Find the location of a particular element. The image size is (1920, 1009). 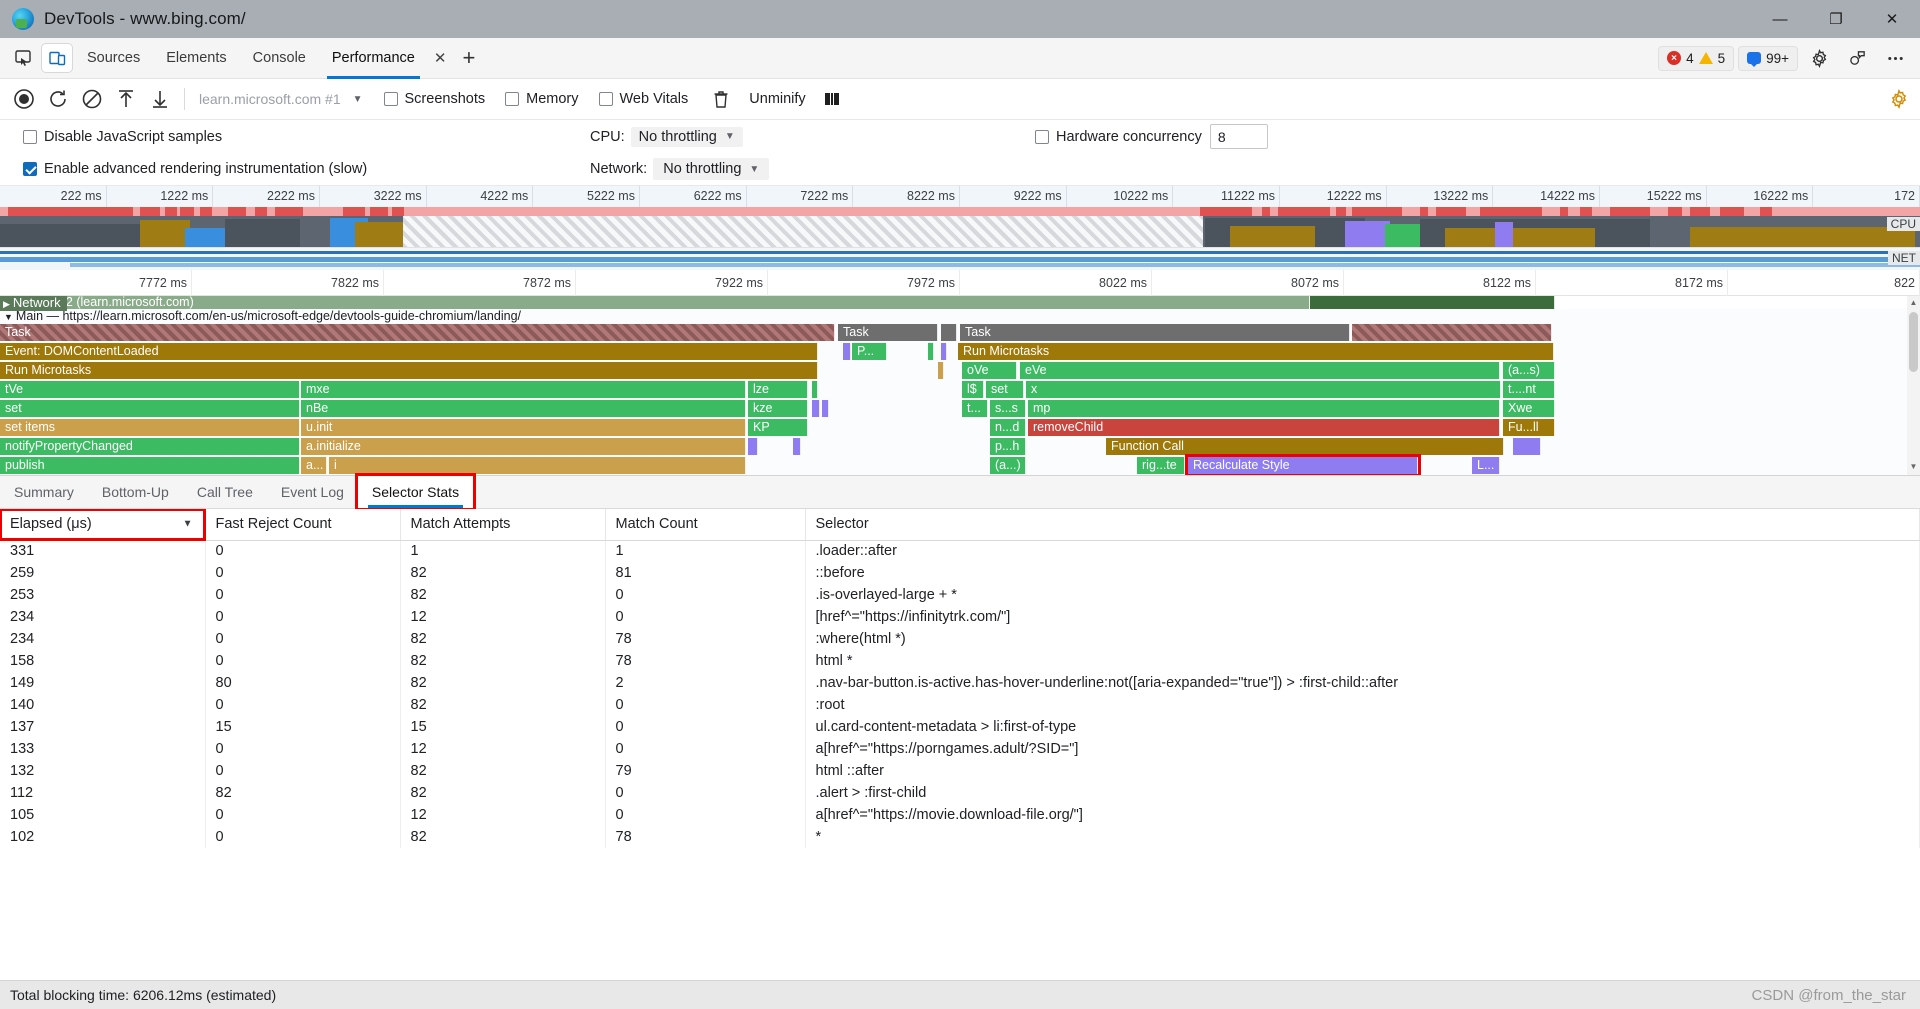

hardware-concurrency-input: 8 is located at coordinates (1238, 136).